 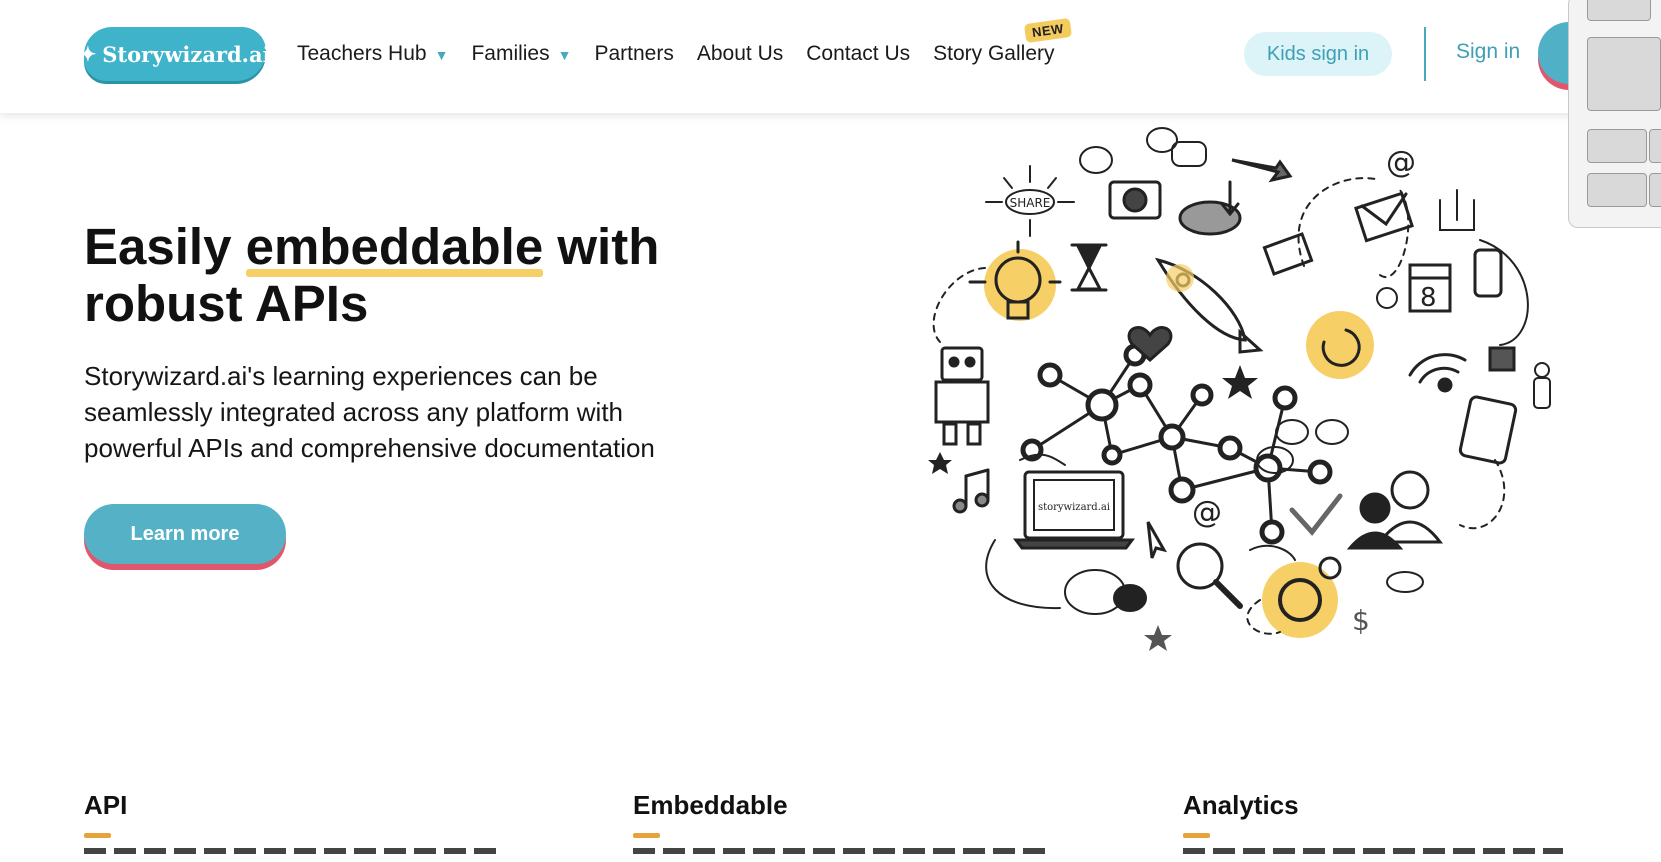 What do you see at coordinates (1340, 345) in the screenshot?
I see `refresh-icon` at bounding box center [1340, 345].